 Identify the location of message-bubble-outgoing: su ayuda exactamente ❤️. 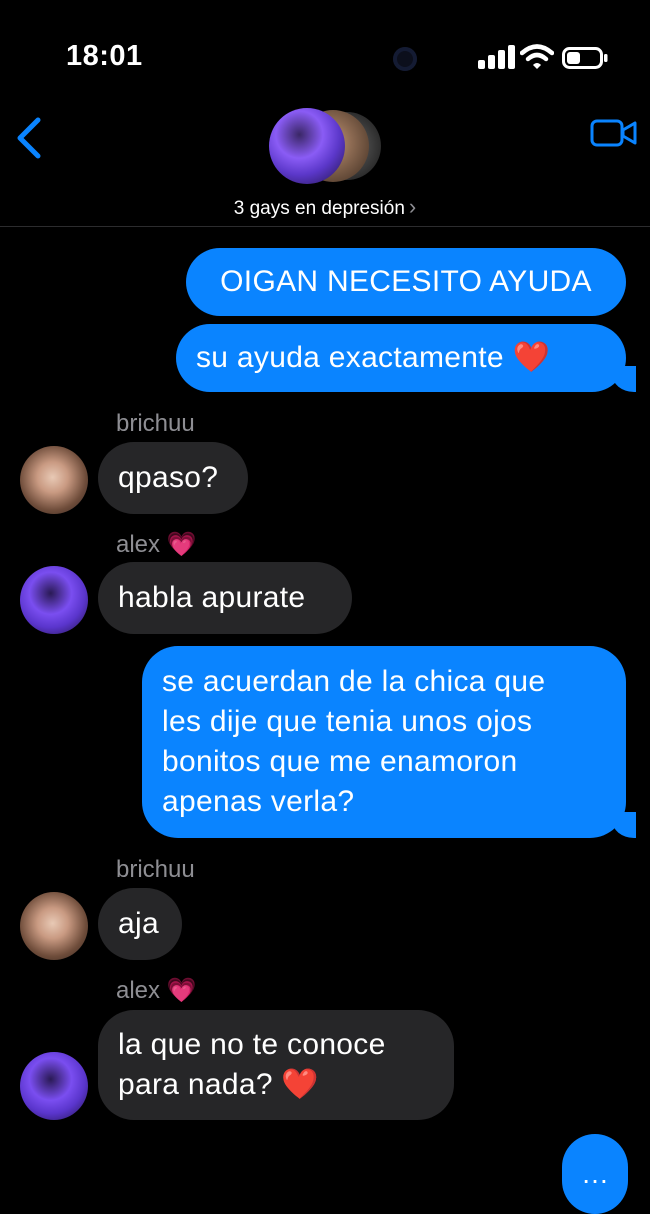
(406, 358).